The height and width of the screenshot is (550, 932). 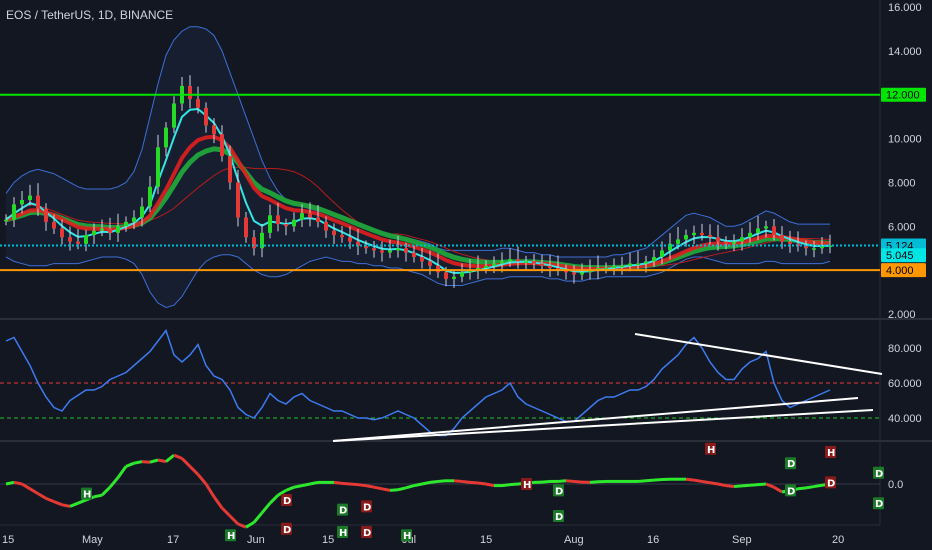 What do you see at coordinates (256, 540) in the screenshot?
I see `time-tick-label: Jun` at bounding box center [256, 540].